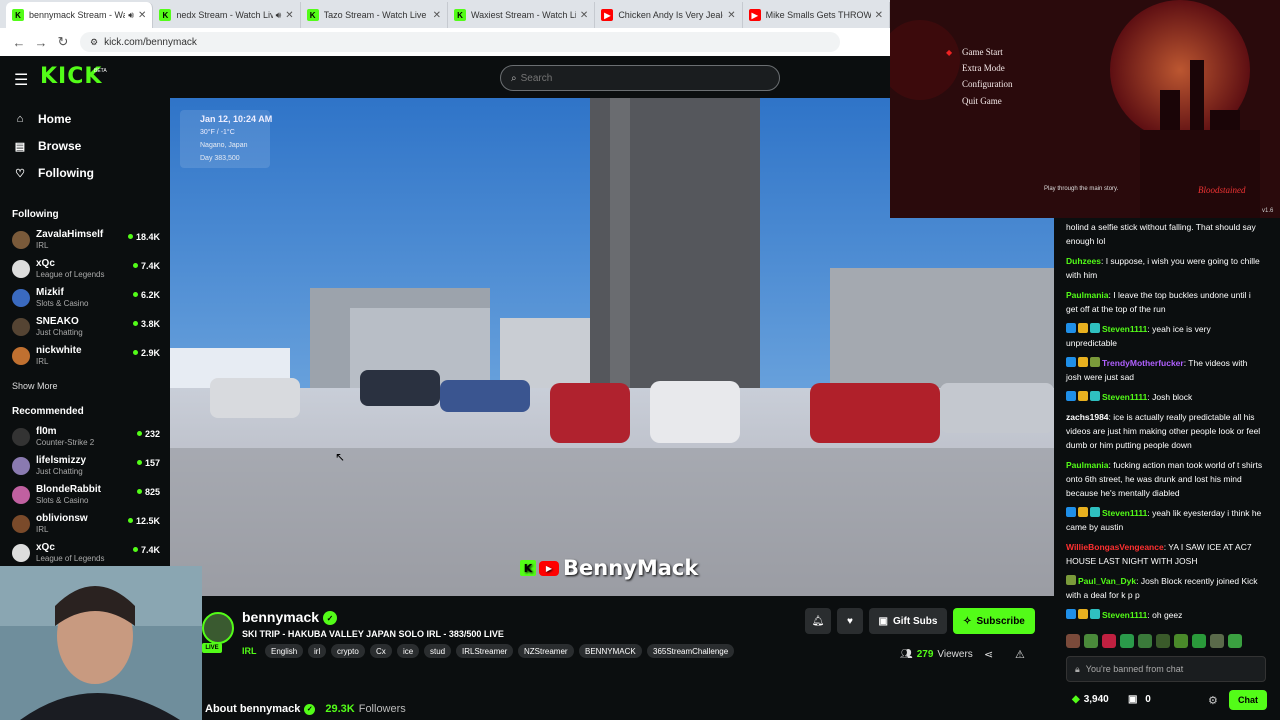 This screenshot has width=1280, height=720. Describe the element at coordinates (818, 621) in the screenshot. I see `notification-bell-button: 🔔︎` at that location.